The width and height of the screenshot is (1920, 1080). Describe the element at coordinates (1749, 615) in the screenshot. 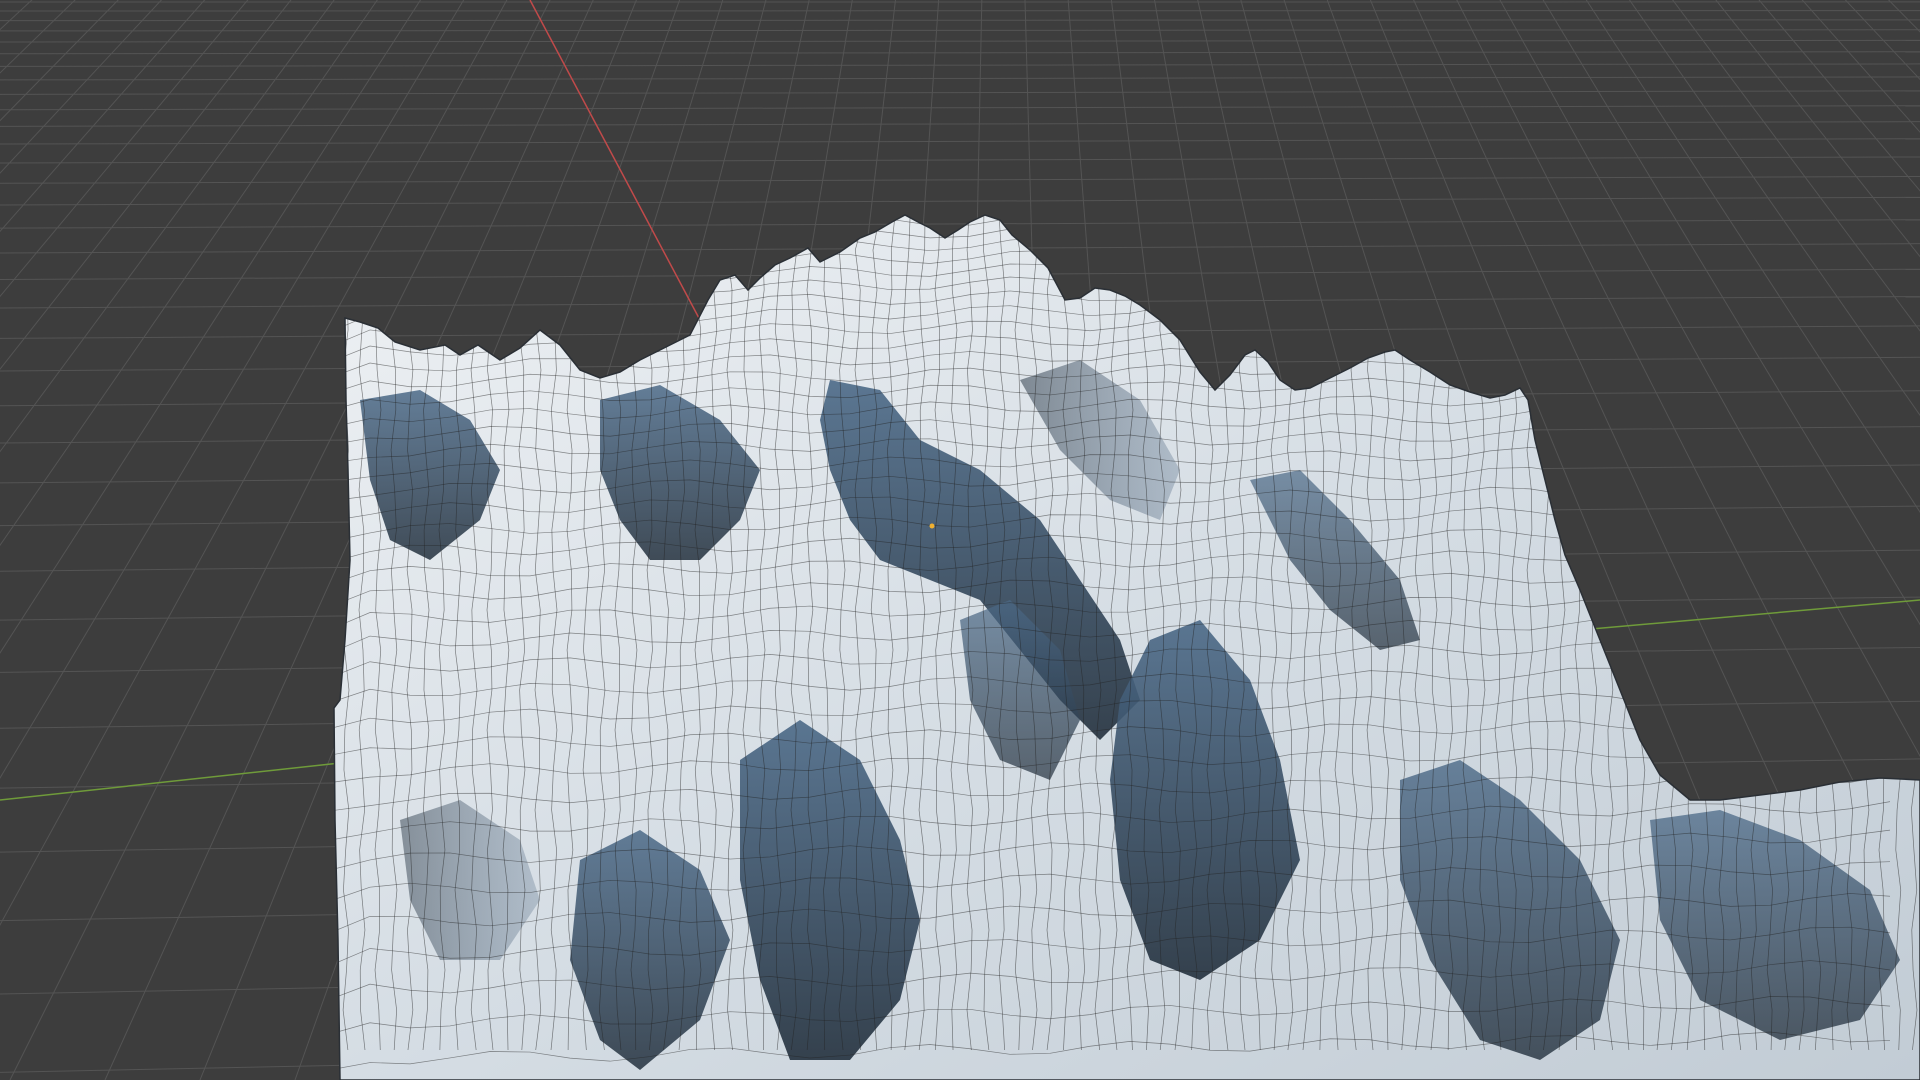

I see `y-axis-line-right` at that location.